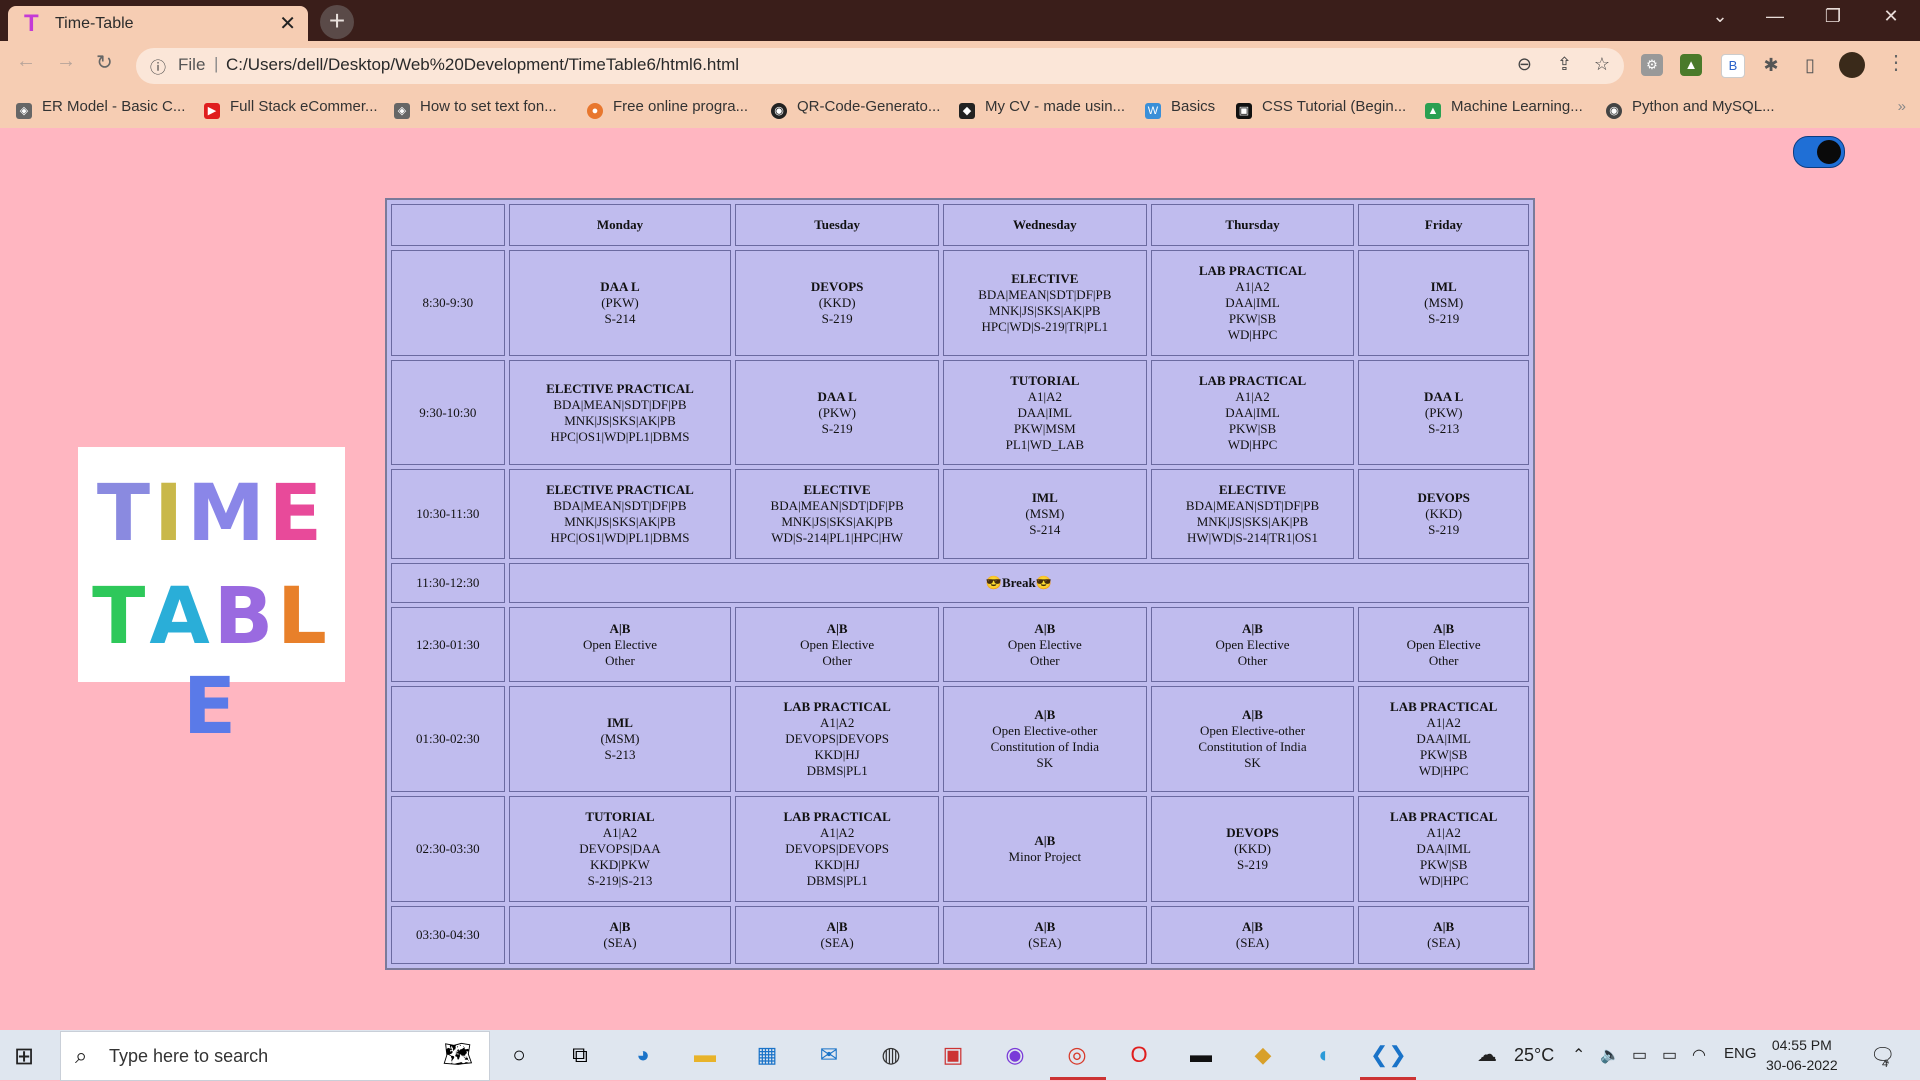 Image resolution: width=1920 pixels, height=1081 pixels. I want to click on side-panel-icon: ▯, so click(1810, 65).